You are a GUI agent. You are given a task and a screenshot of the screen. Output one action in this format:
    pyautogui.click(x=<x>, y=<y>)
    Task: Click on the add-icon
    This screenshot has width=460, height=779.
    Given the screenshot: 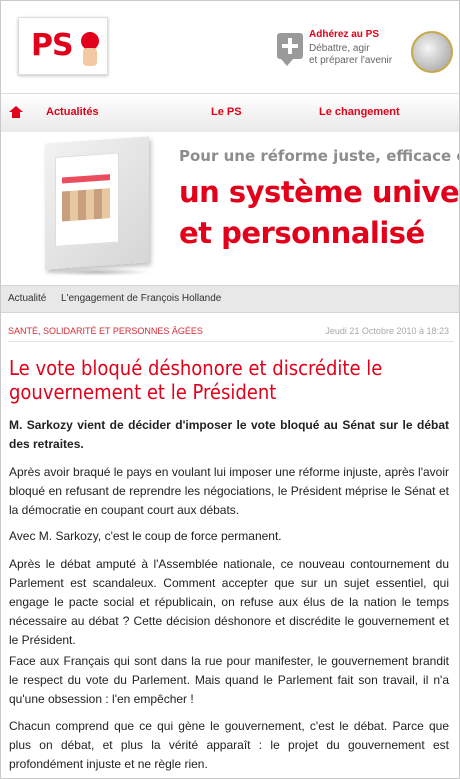 What is the action you would take?
    pyautogui.click(x=290, y=46)
    